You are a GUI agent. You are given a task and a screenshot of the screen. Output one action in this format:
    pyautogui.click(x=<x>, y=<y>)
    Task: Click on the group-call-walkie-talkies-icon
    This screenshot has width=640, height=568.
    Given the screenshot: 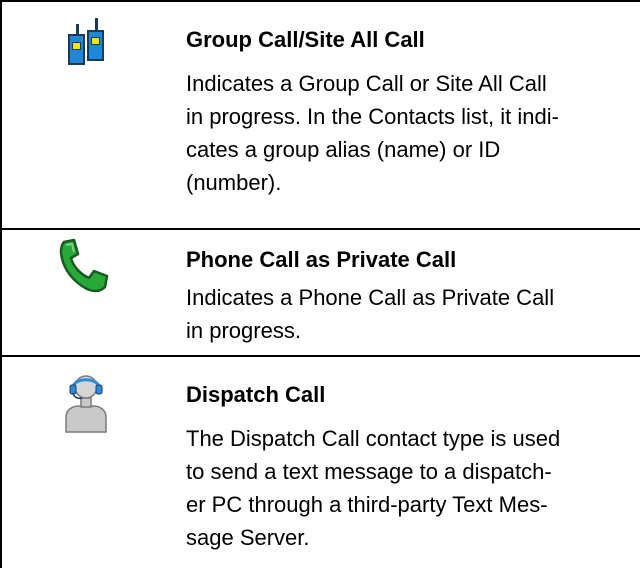 What is the action you would take?
    pyautogui.click(x=86, y=41)
    